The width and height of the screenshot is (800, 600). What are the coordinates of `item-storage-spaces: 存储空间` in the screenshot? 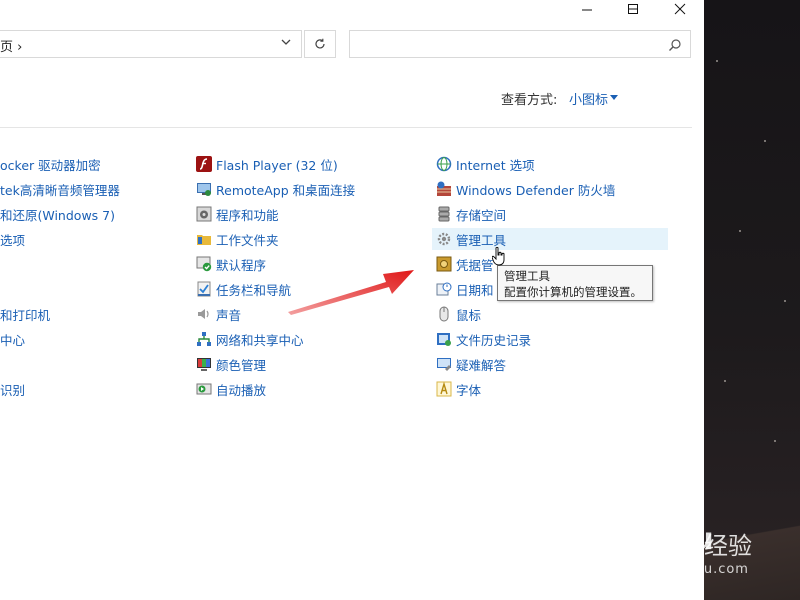 It's located at (471, 214).